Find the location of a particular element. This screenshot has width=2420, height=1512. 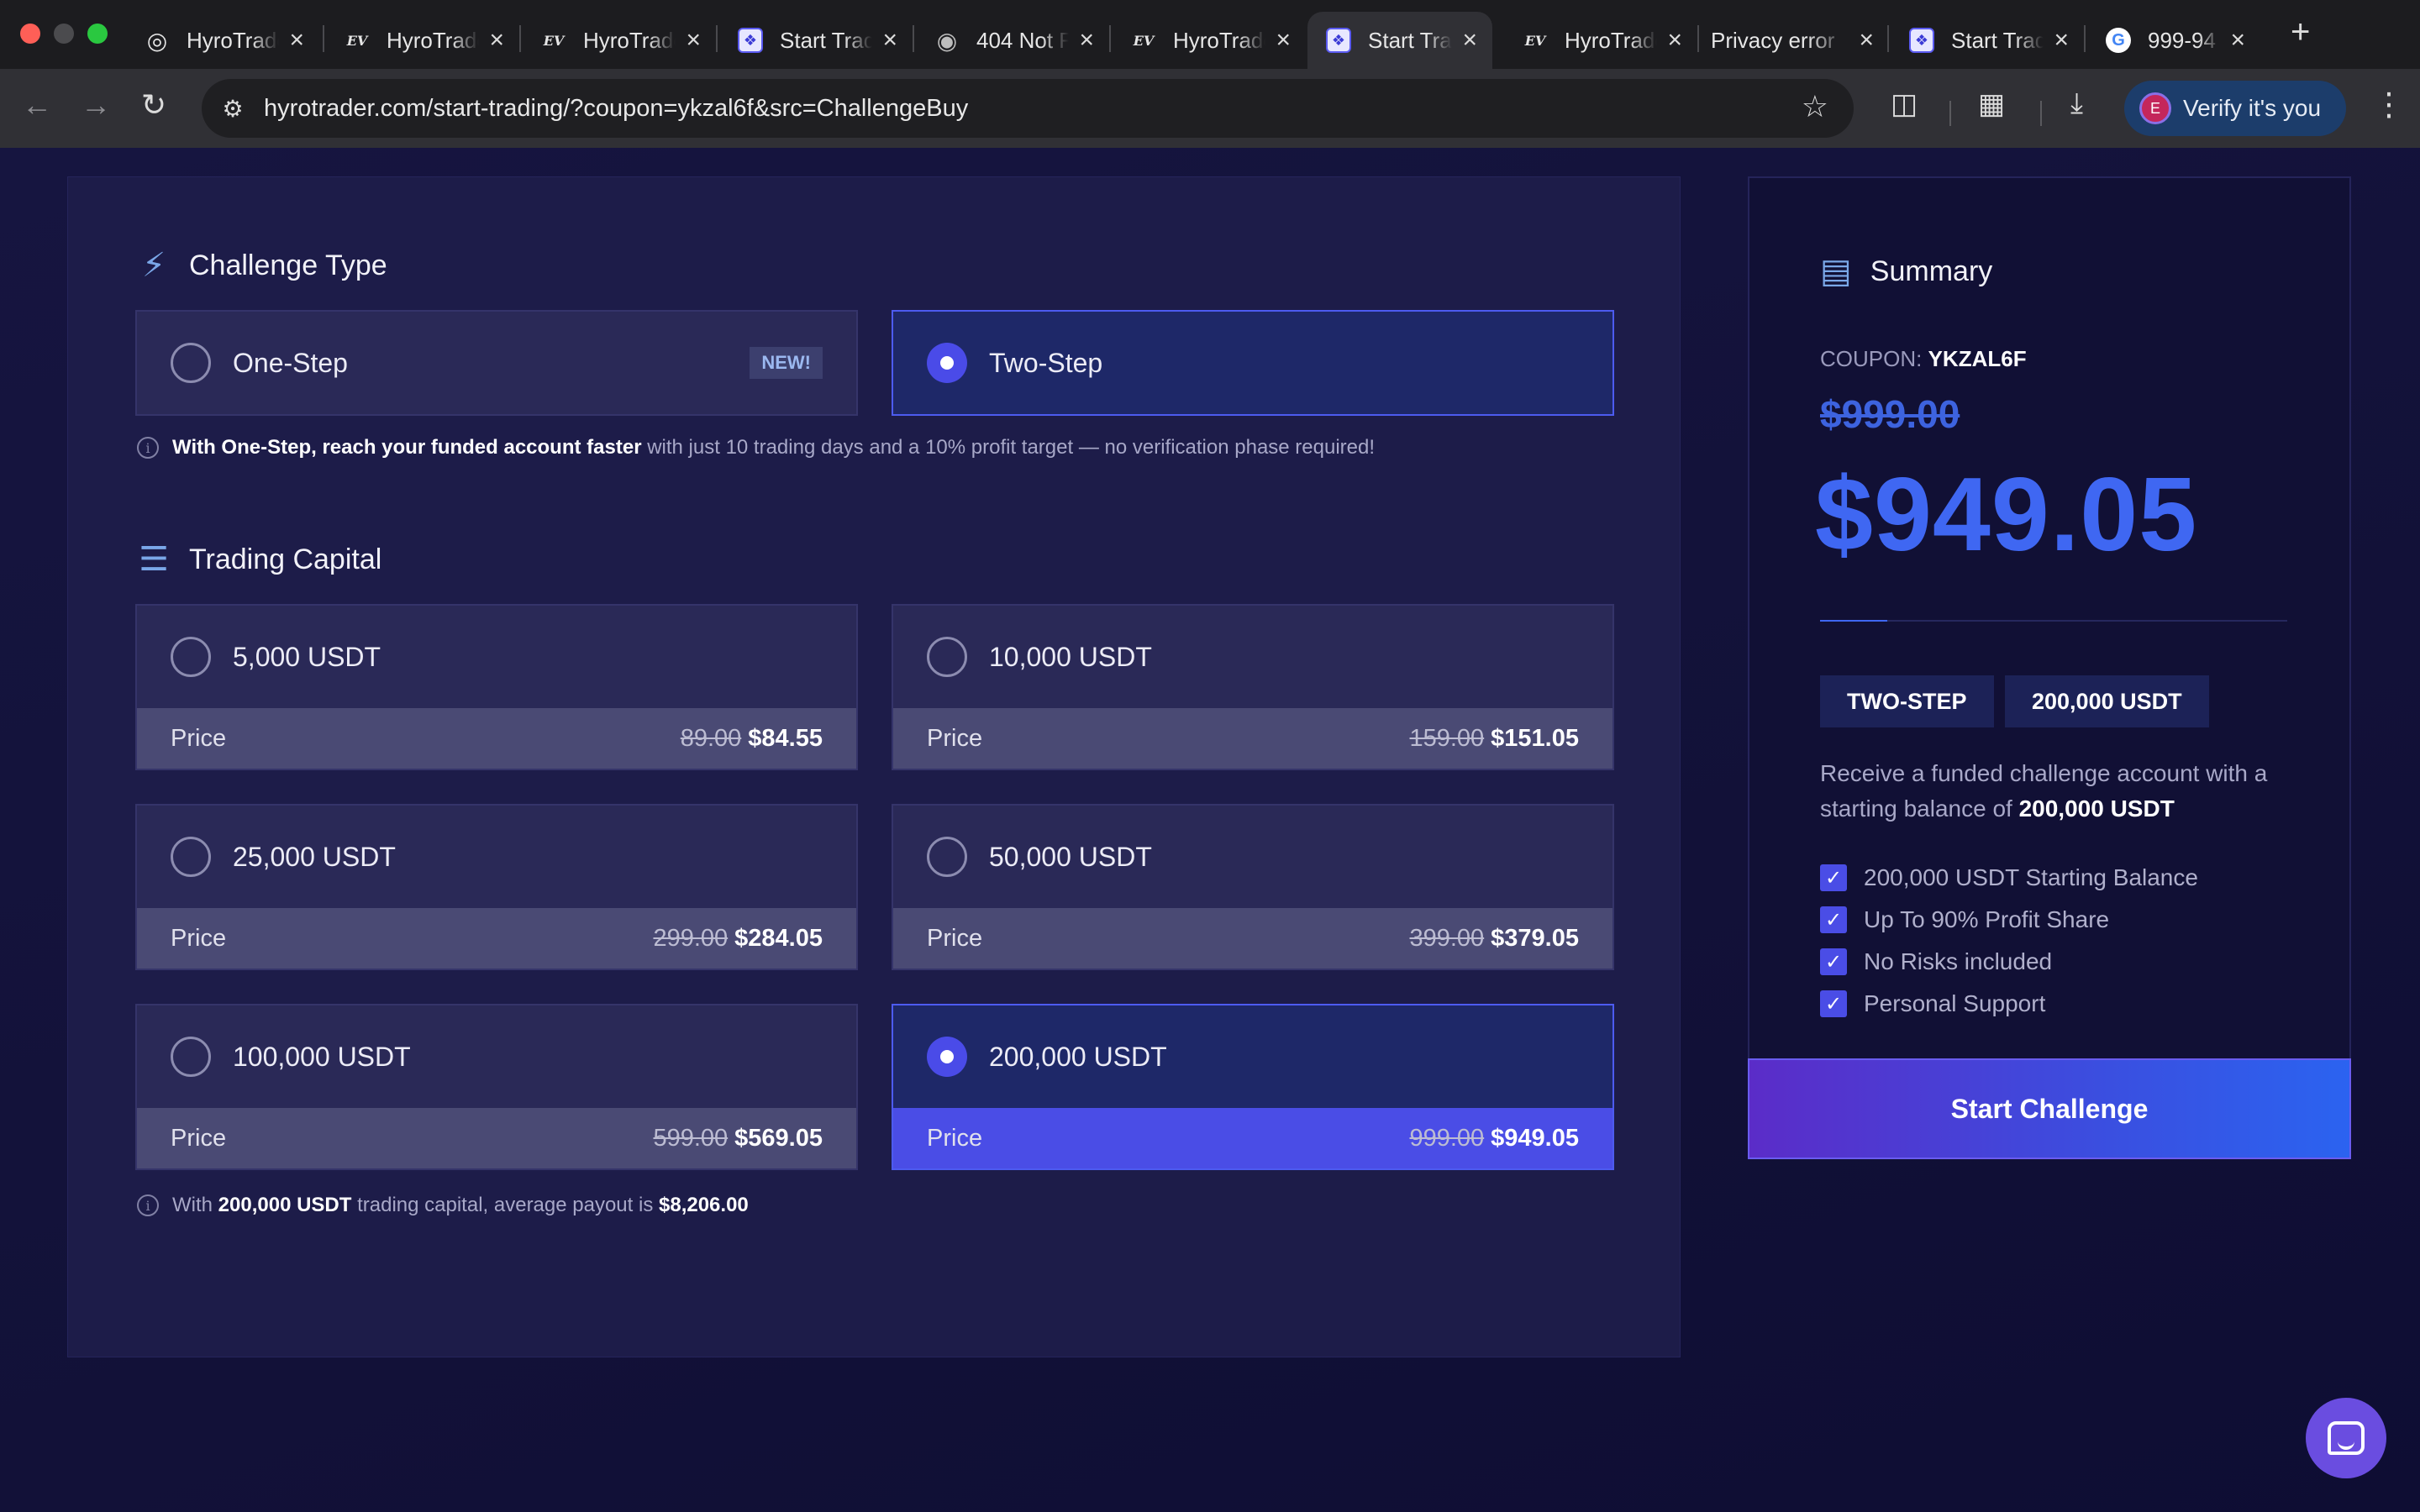

minimize-window-button is located at coordinates (64, 34).